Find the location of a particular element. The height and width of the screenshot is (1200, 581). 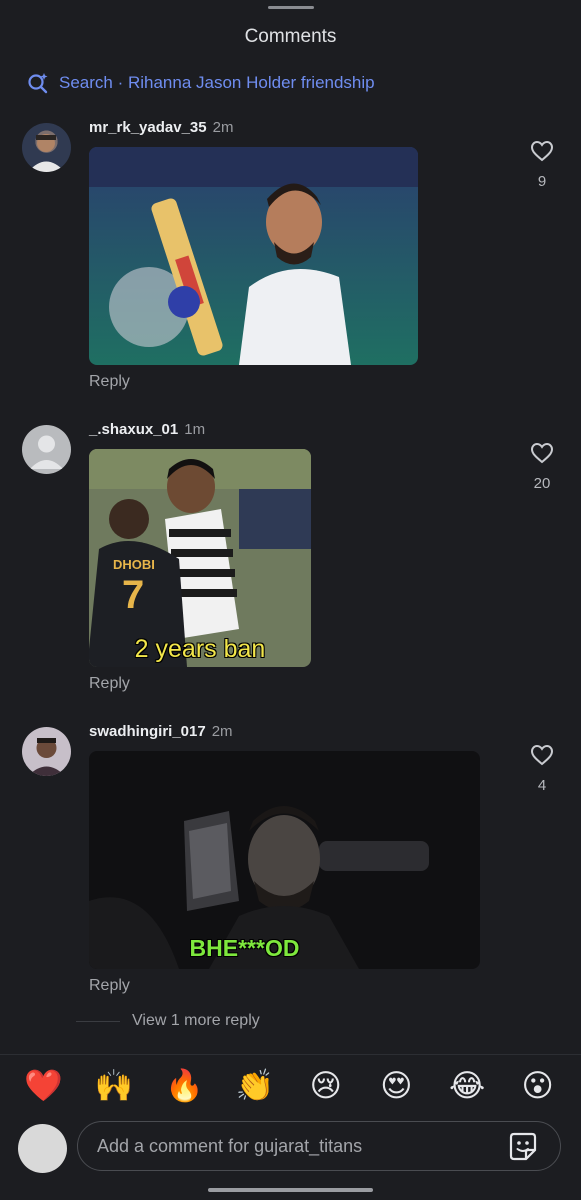

comment-header: swadhingiri_017 2m is located at coordinates (161, 731).